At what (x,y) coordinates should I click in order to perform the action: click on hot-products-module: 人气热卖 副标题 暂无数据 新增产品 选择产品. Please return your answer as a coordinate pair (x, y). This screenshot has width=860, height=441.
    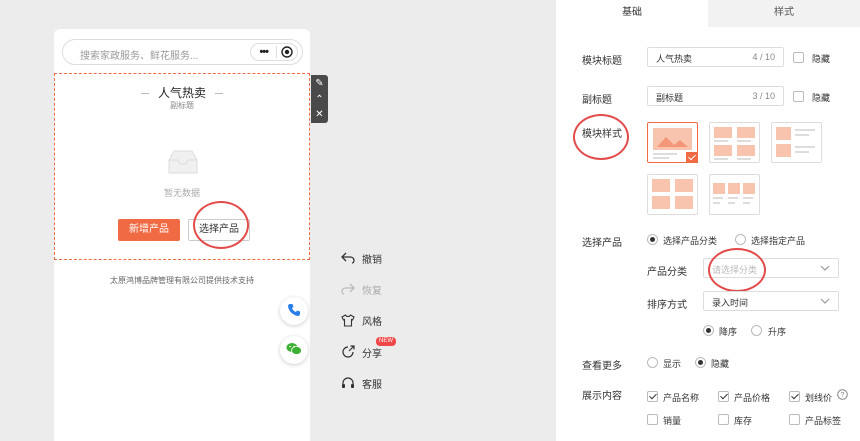
    Looking at the image, I should click on (182, 166).